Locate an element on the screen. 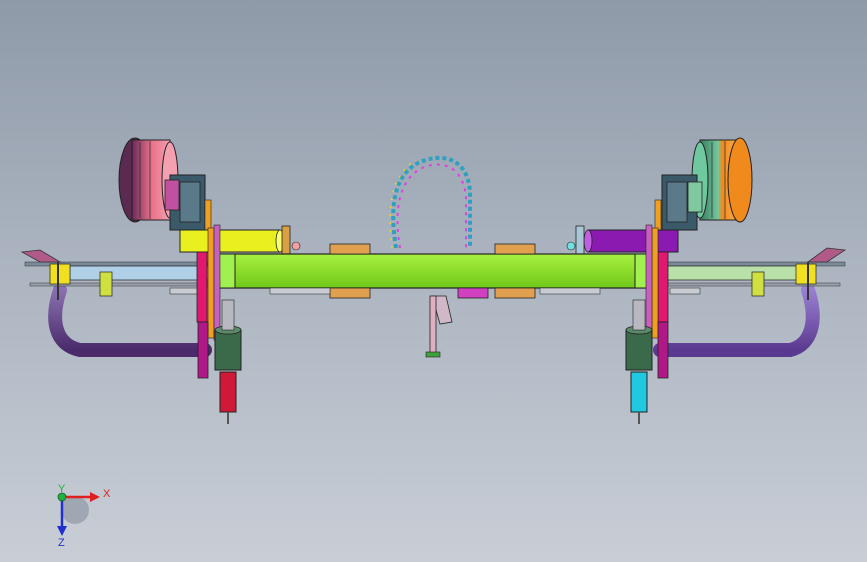 This screenshot has height=562, width=867. z-axis-label: Z is located at coordinates (61, 543).